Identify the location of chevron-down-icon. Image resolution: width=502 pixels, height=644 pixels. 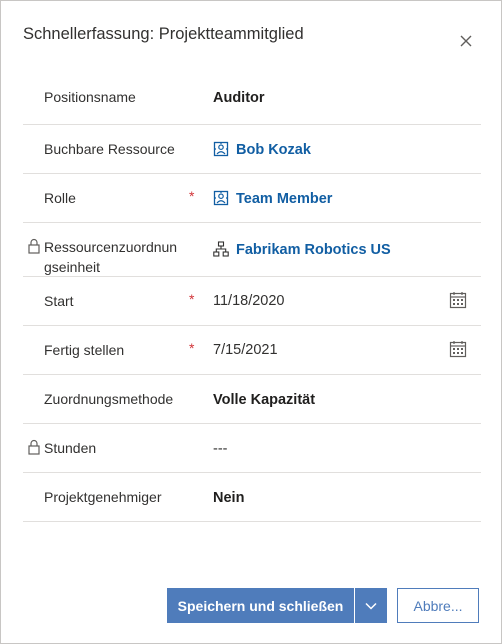
(371, 605).